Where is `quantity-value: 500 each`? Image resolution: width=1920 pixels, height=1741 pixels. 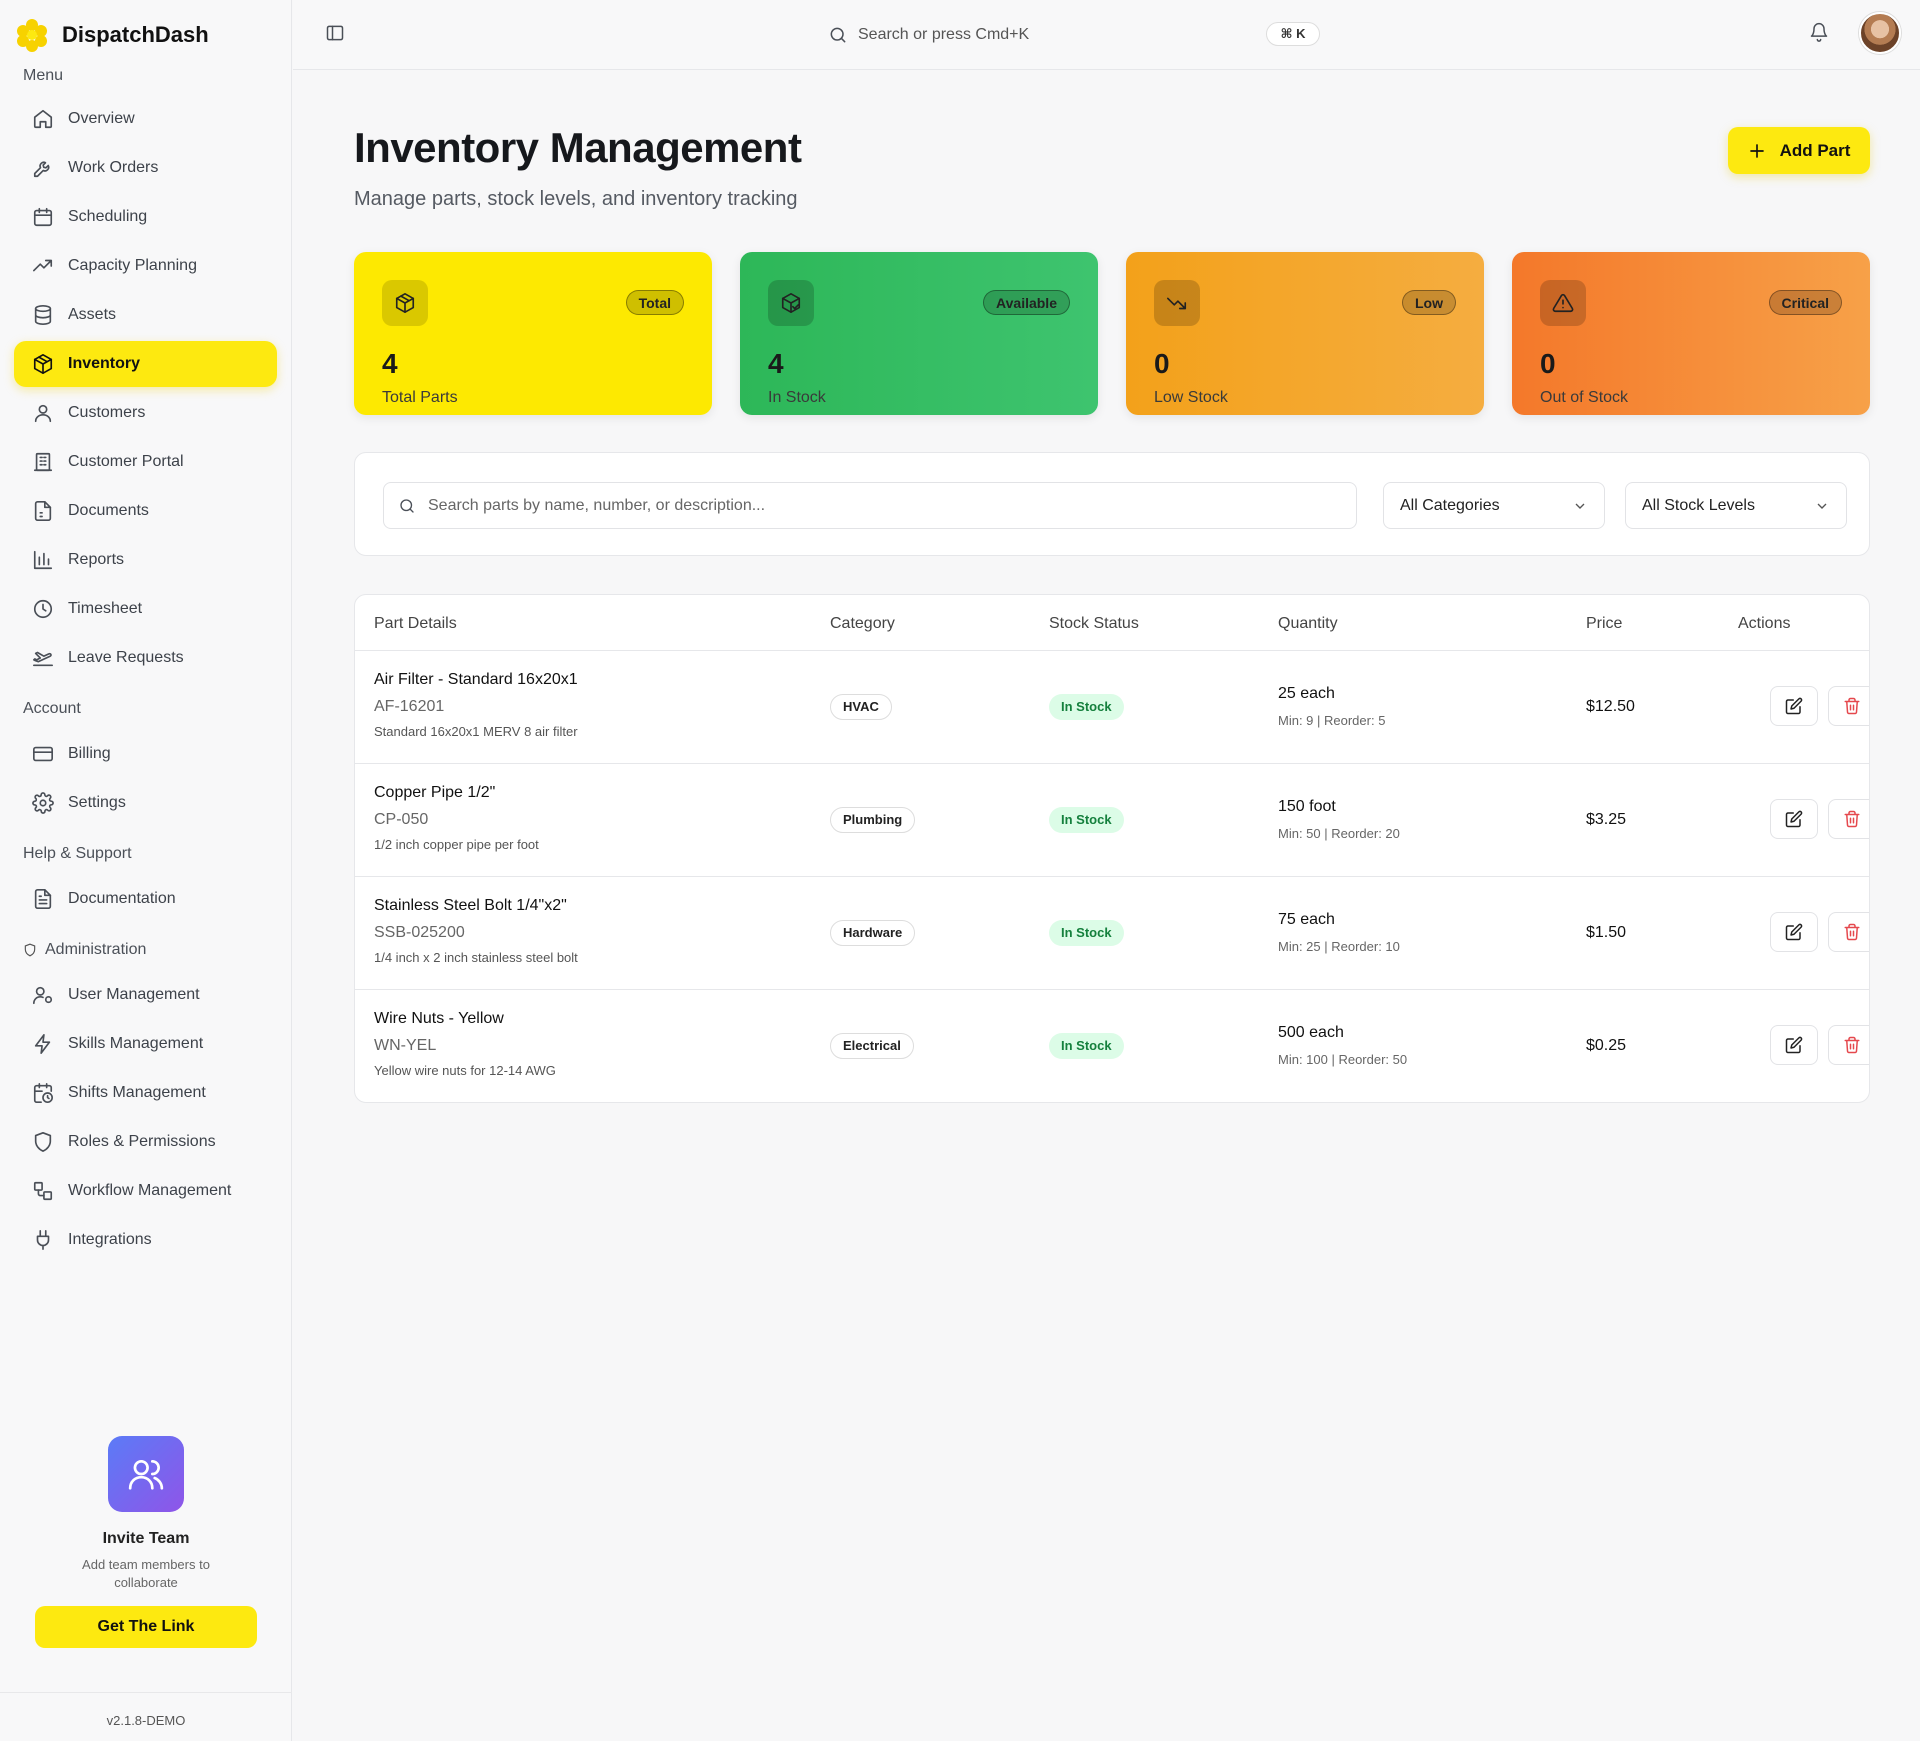
quantity-value: 500 each is located at coordinates (1311, 1032).